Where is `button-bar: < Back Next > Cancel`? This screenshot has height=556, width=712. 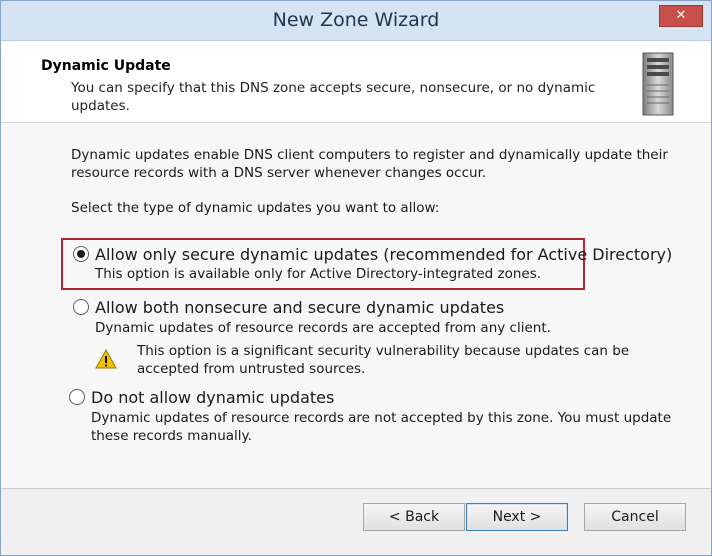
button-bar: < Back Next > Cancel is located at coordinates (356, 521).